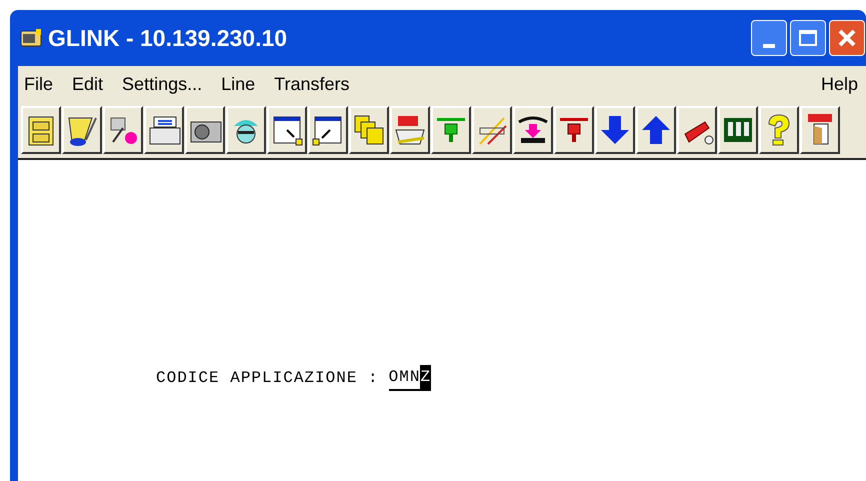 The image size is (866, 481). I want to click on maximize-button, so click(808, 38).